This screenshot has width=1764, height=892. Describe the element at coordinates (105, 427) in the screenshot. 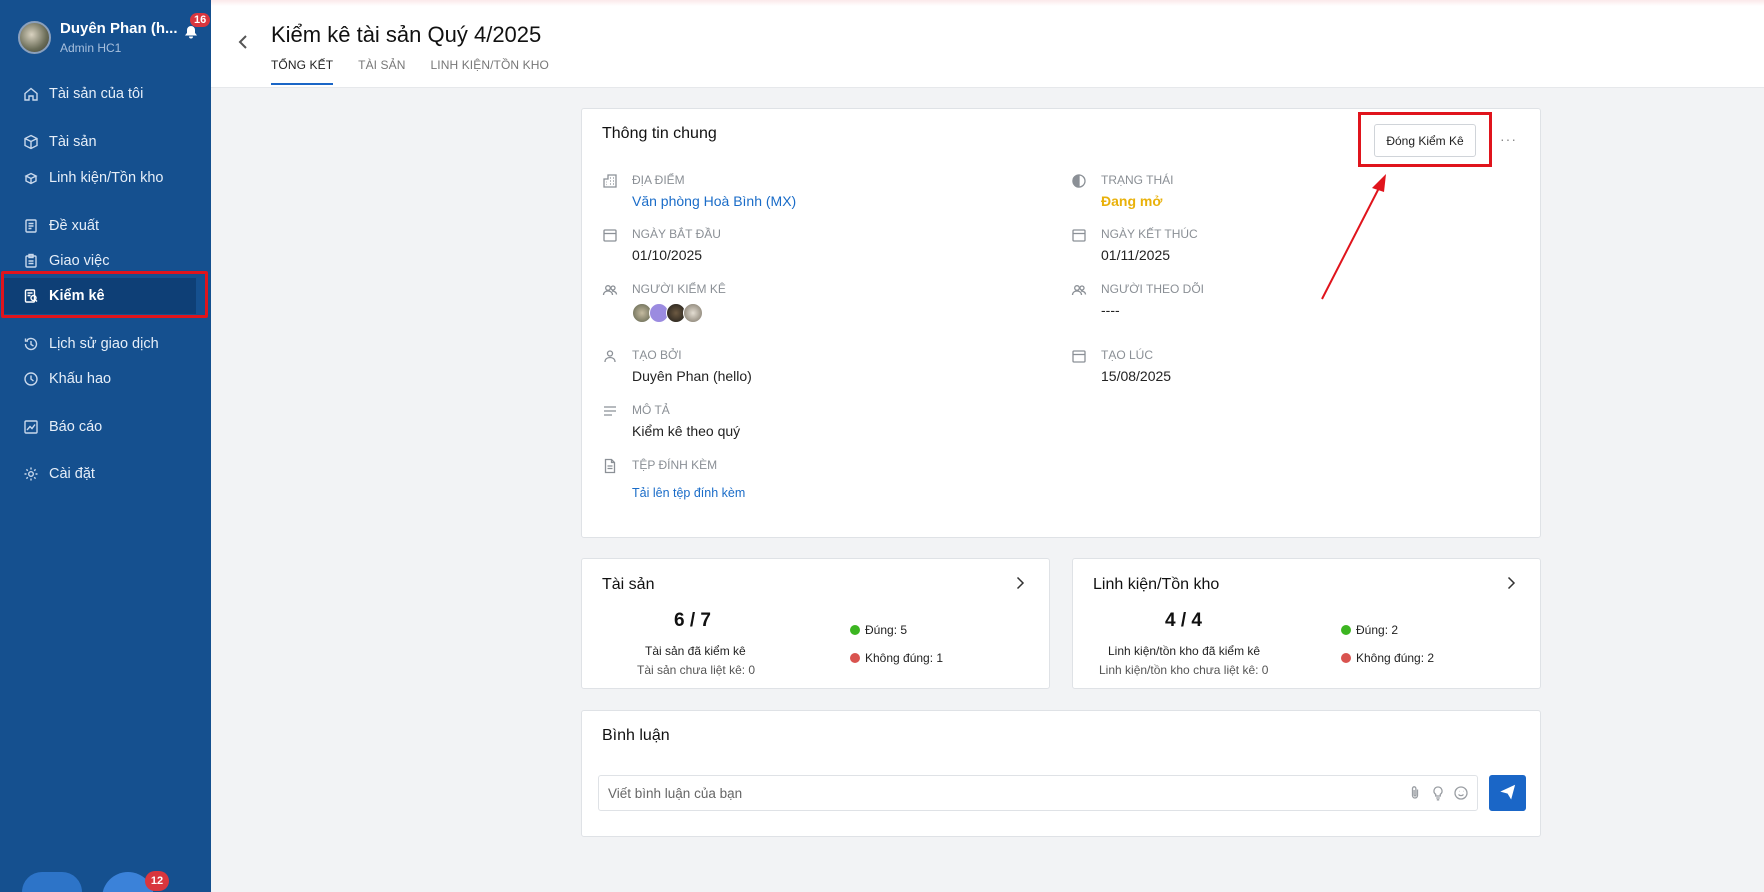

I see `sidebar-item-reports: Báo cáo` at that location.